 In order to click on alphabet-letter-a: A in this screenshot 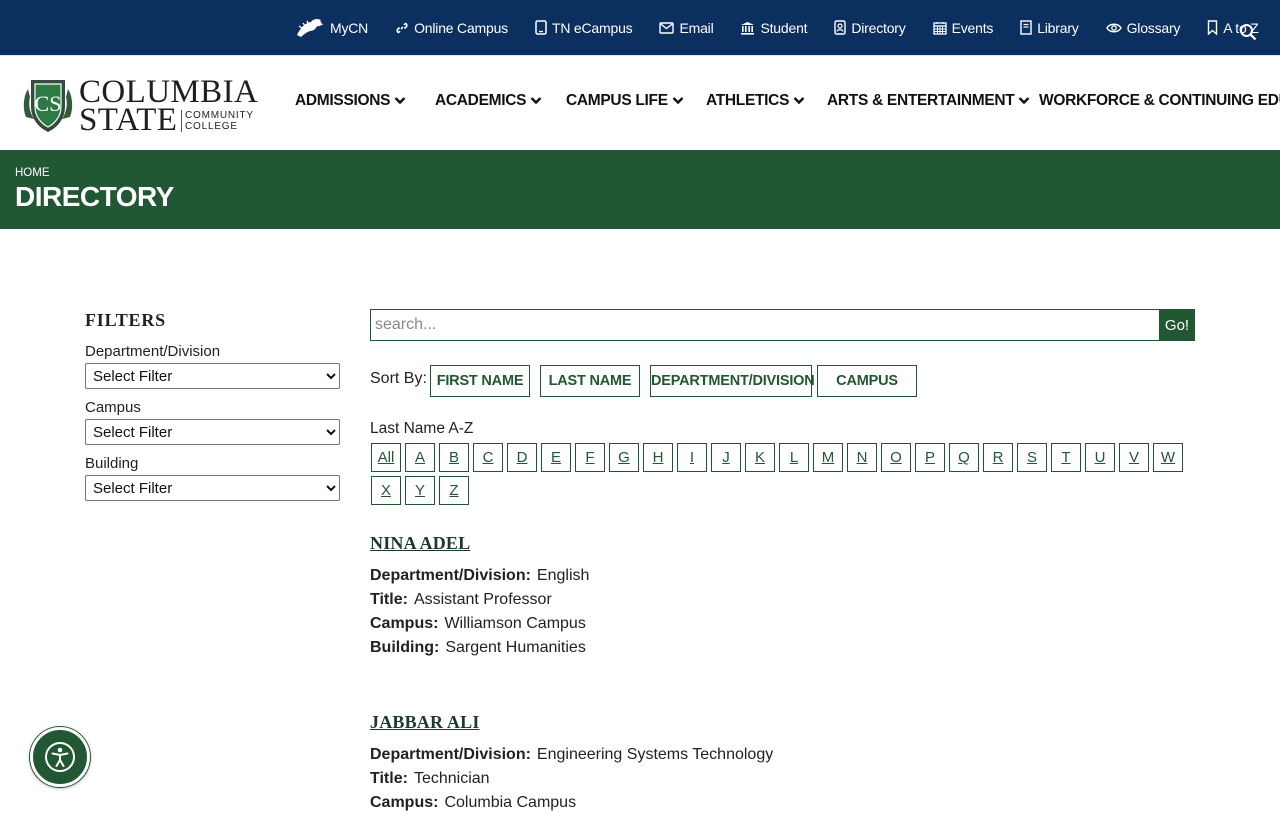, I will do `click(420, 457)`.